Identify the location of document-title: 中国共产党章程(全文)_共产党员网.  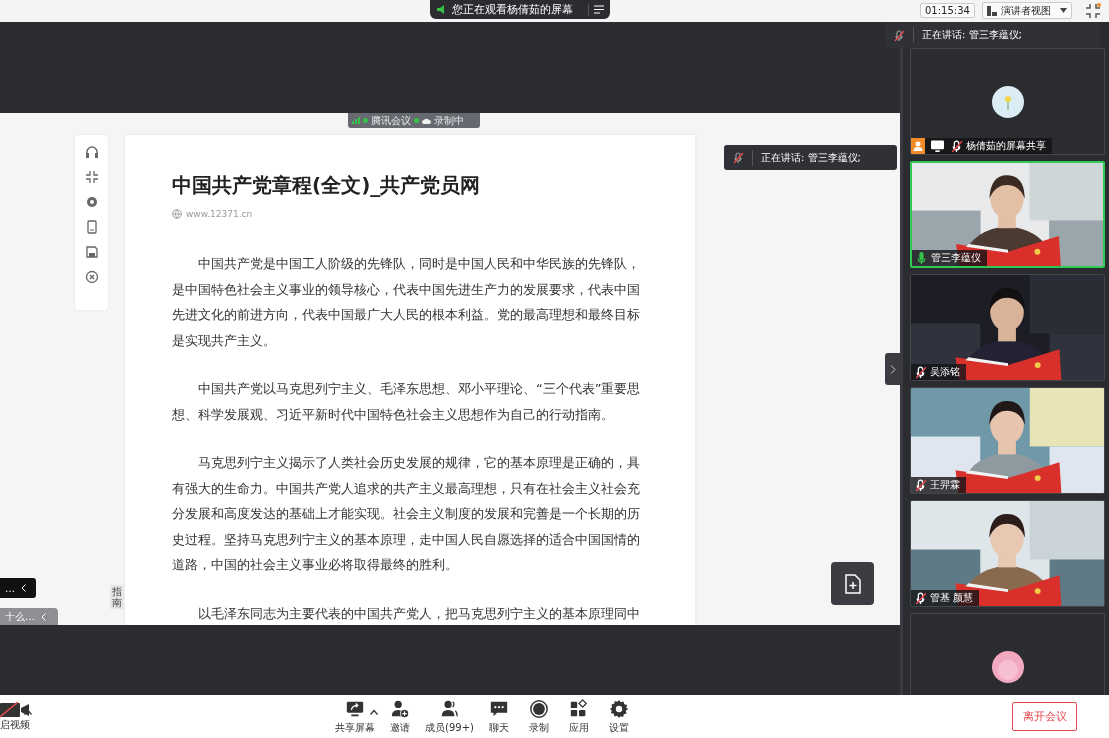
(327, 185).